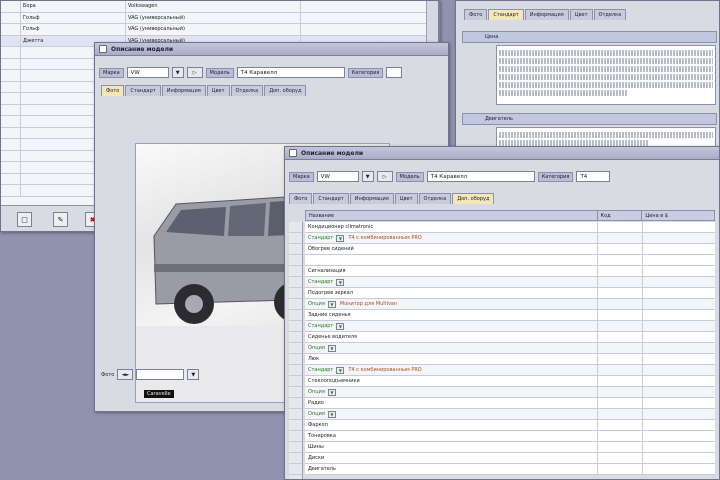 Image resolution: width=720 pixels, height=480 pixels. What do you see at coordinates (593, 176) in the screenshot?
I see `category-field: T4` at bounding box center [593, 176].